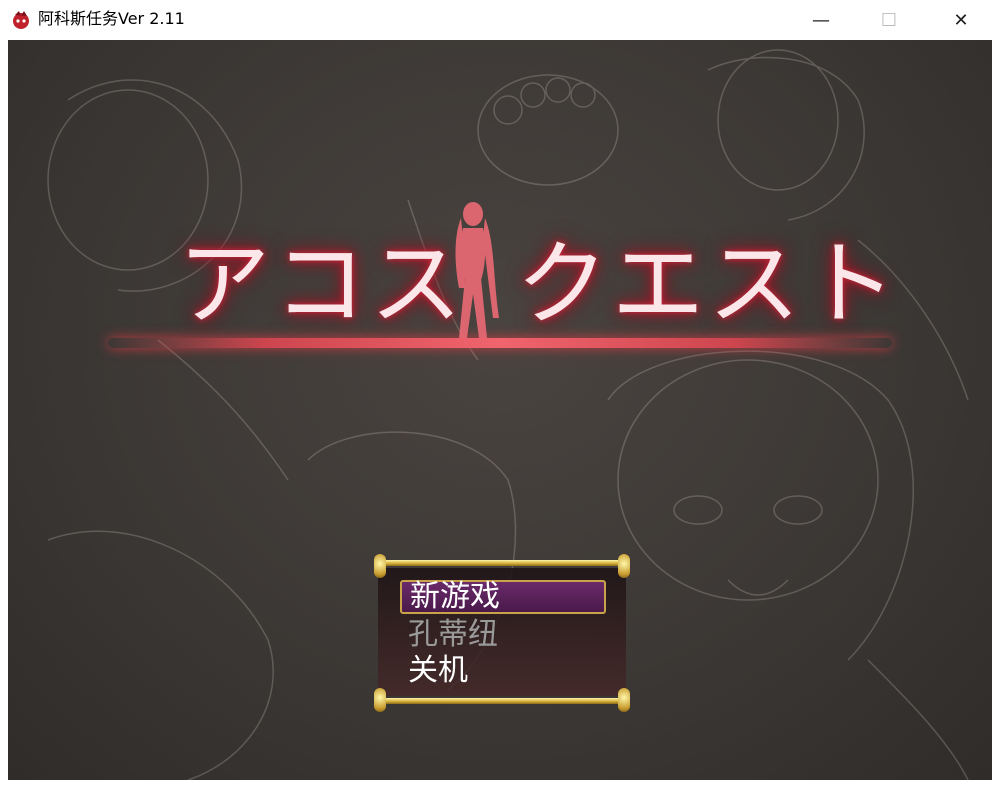  What do you see at coordinates (500, 20) in the screenshot?
I see `title-bar: 阿科斯任务Ver 2.11 — ☐ ✕` at bounding box center [500, 20].